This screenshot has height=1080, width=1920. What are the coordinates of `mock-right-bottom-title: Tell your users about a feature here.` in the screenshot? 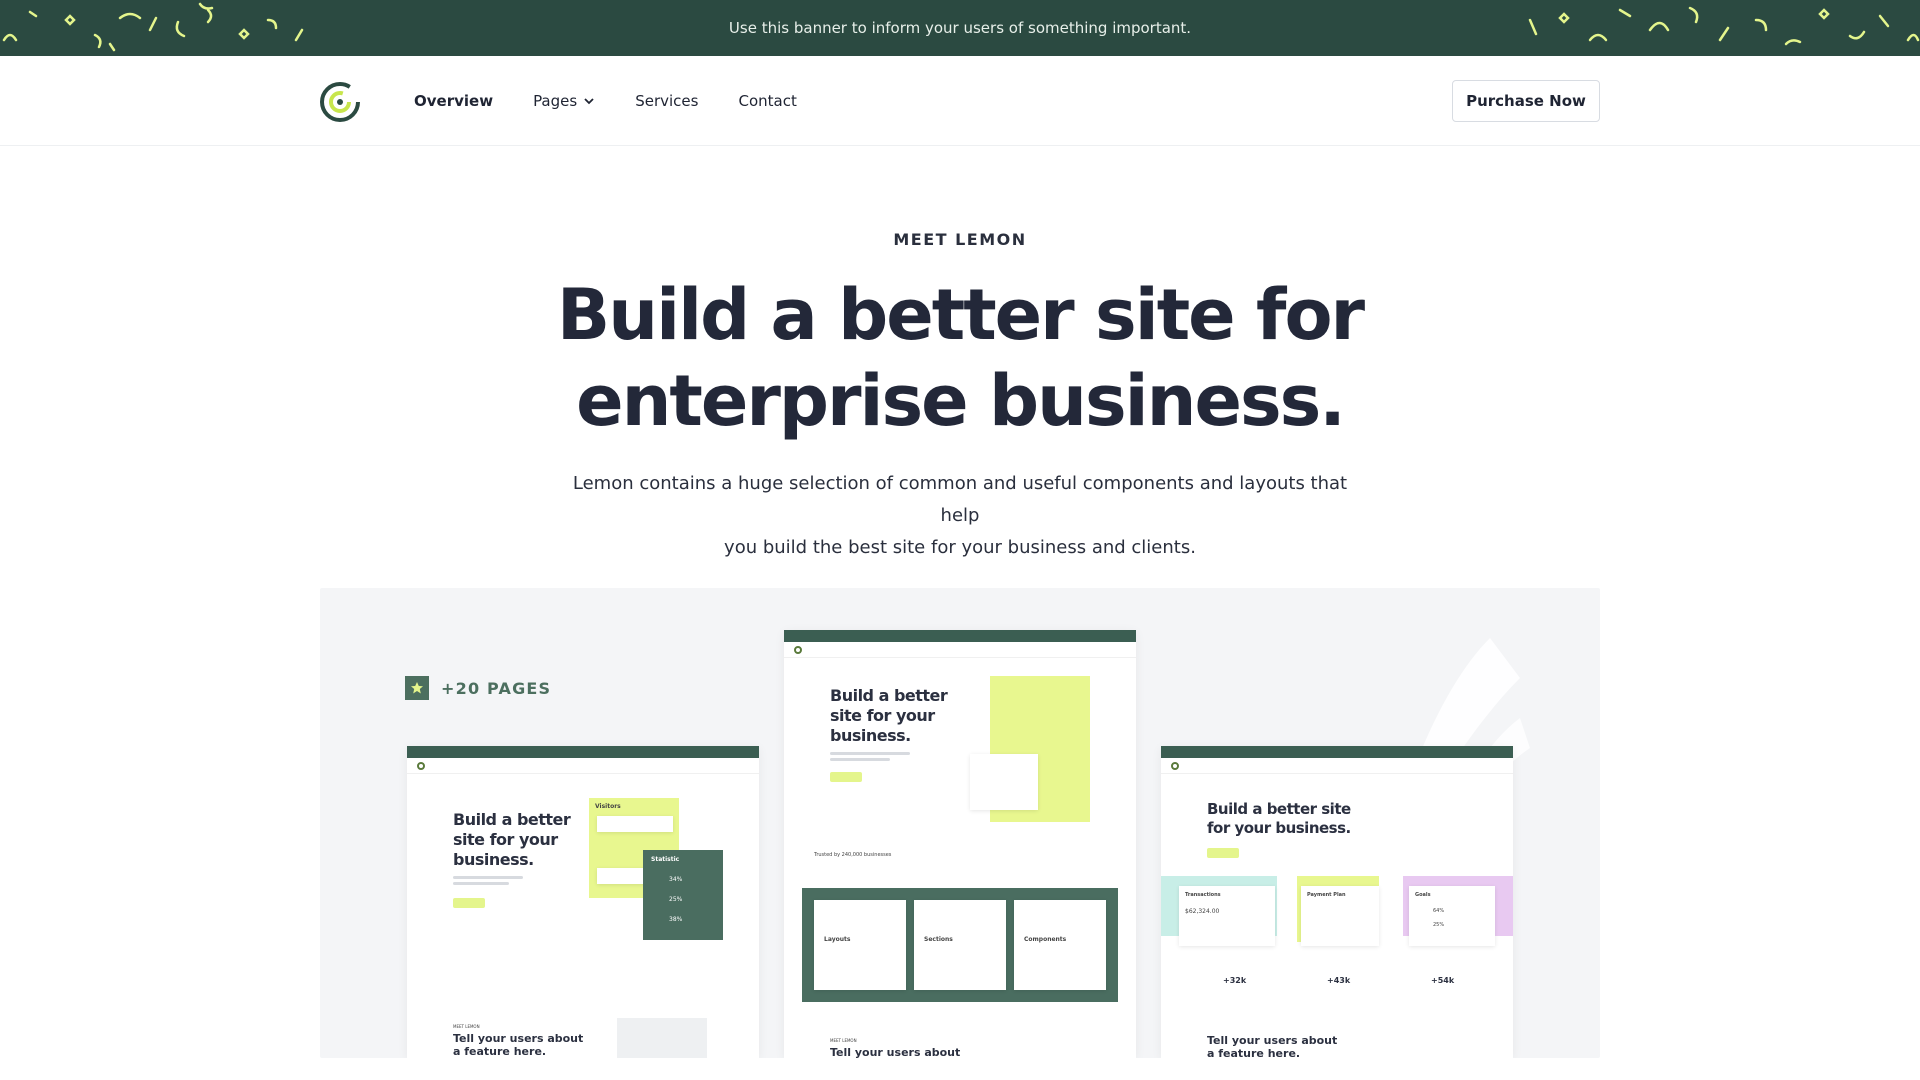 It's located at (1272, 1046).